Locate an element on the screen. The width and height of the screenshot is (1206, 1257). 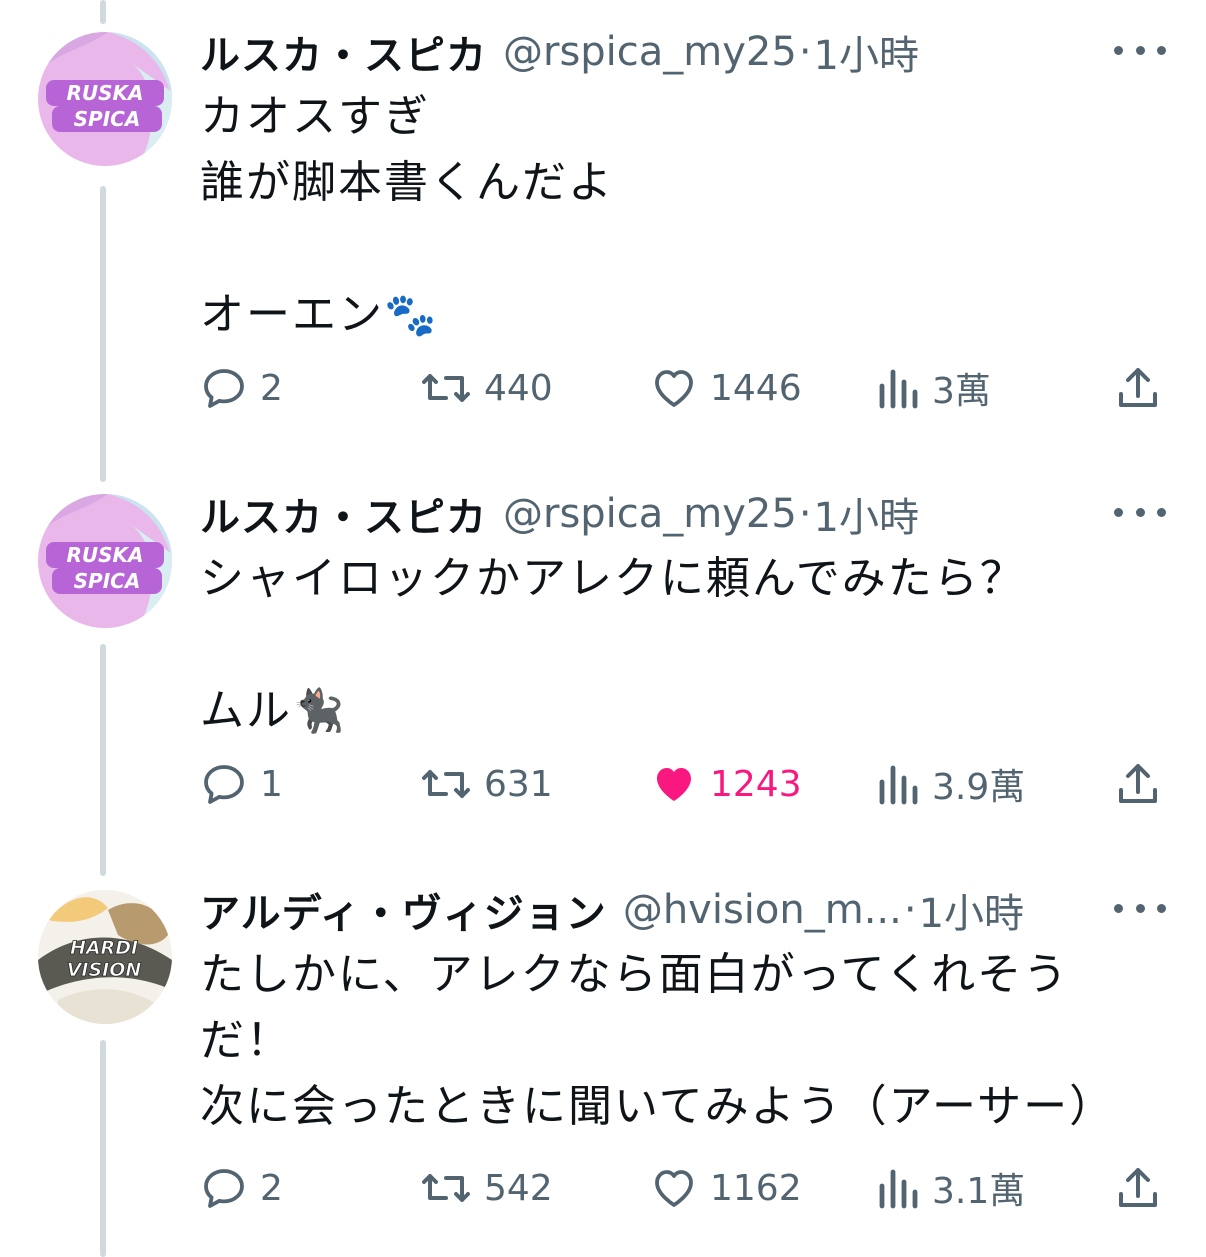
tweet-text: カオスすぎ 誰が脚本書くんだよ オーエン🐾 is located at coordinates (407, 216).